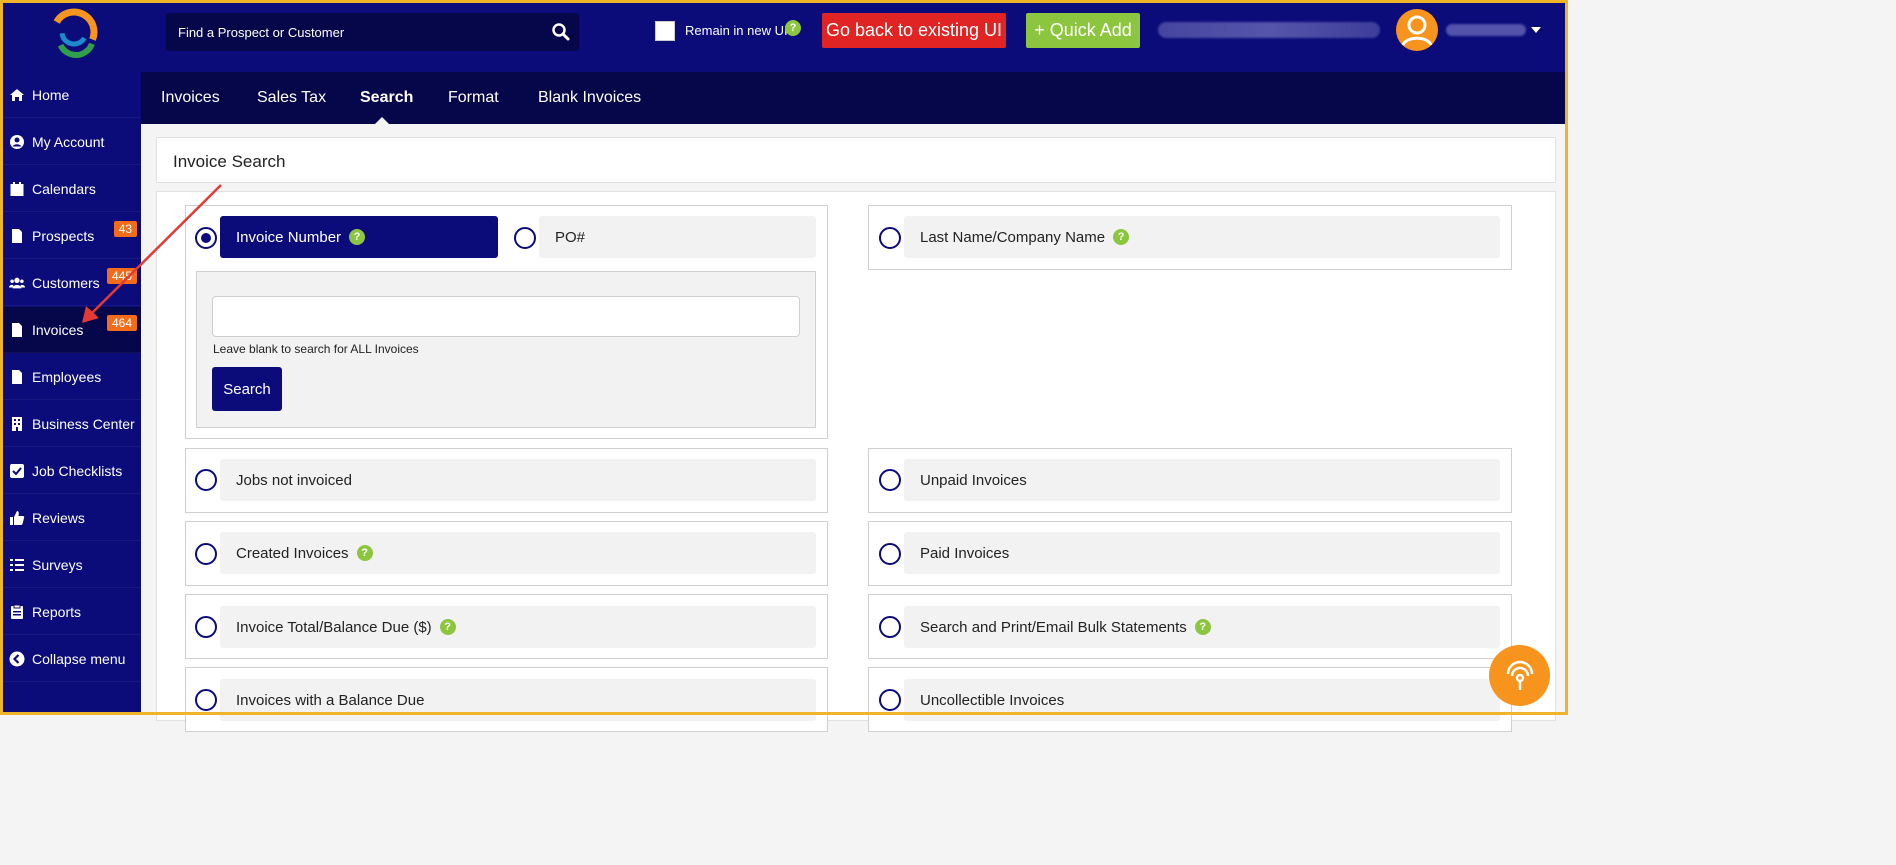  I want to click on bulk-statements-label: Search and Print/Email Bulk Statements, so click(1053, 627).